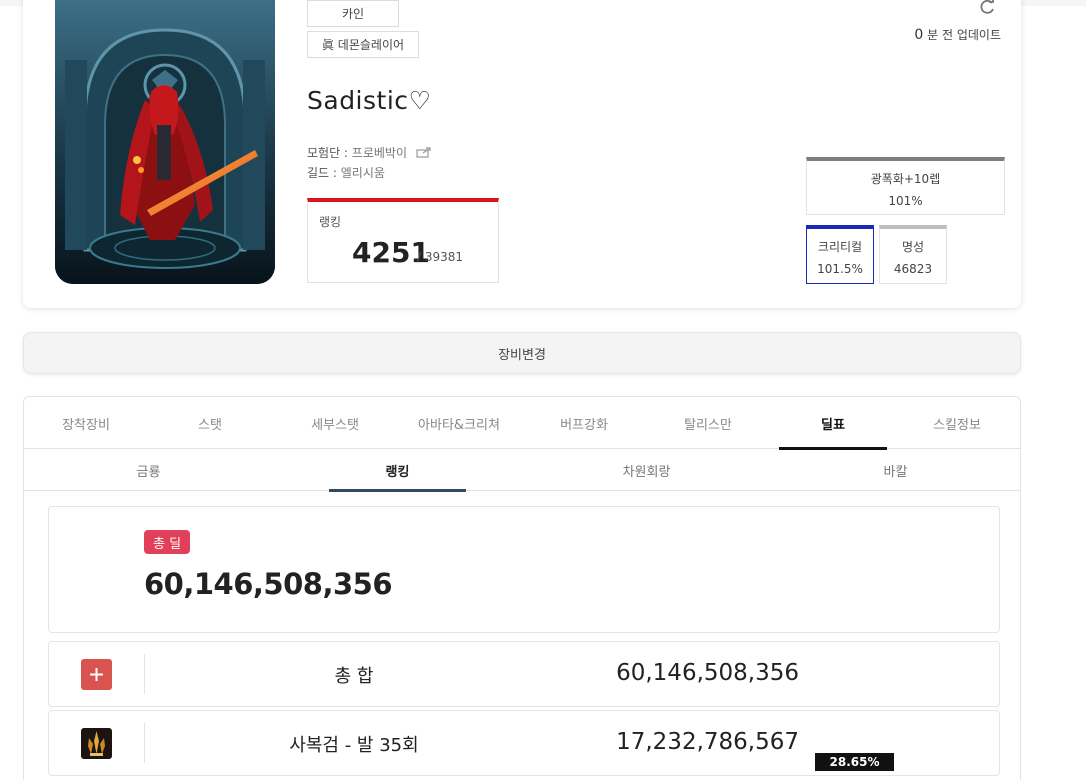 Image resolution: width=1086 pixels, height=780 pixels. Describe the element at coordinates (210, 423) in the screenshot. I see `tab-stats: 스탯` at that location.